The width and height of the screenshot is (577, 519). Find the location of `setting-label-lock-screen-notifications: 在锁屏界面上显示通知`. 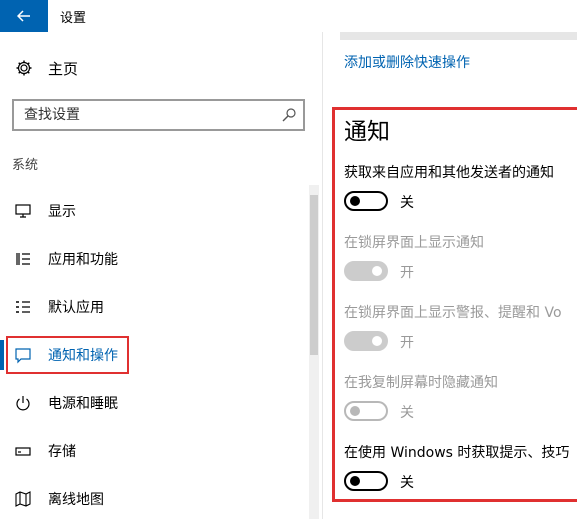

setting-label-lock-screen-notifications: 在锁屏界面上显示通知 is located at coordinates (414, 243).